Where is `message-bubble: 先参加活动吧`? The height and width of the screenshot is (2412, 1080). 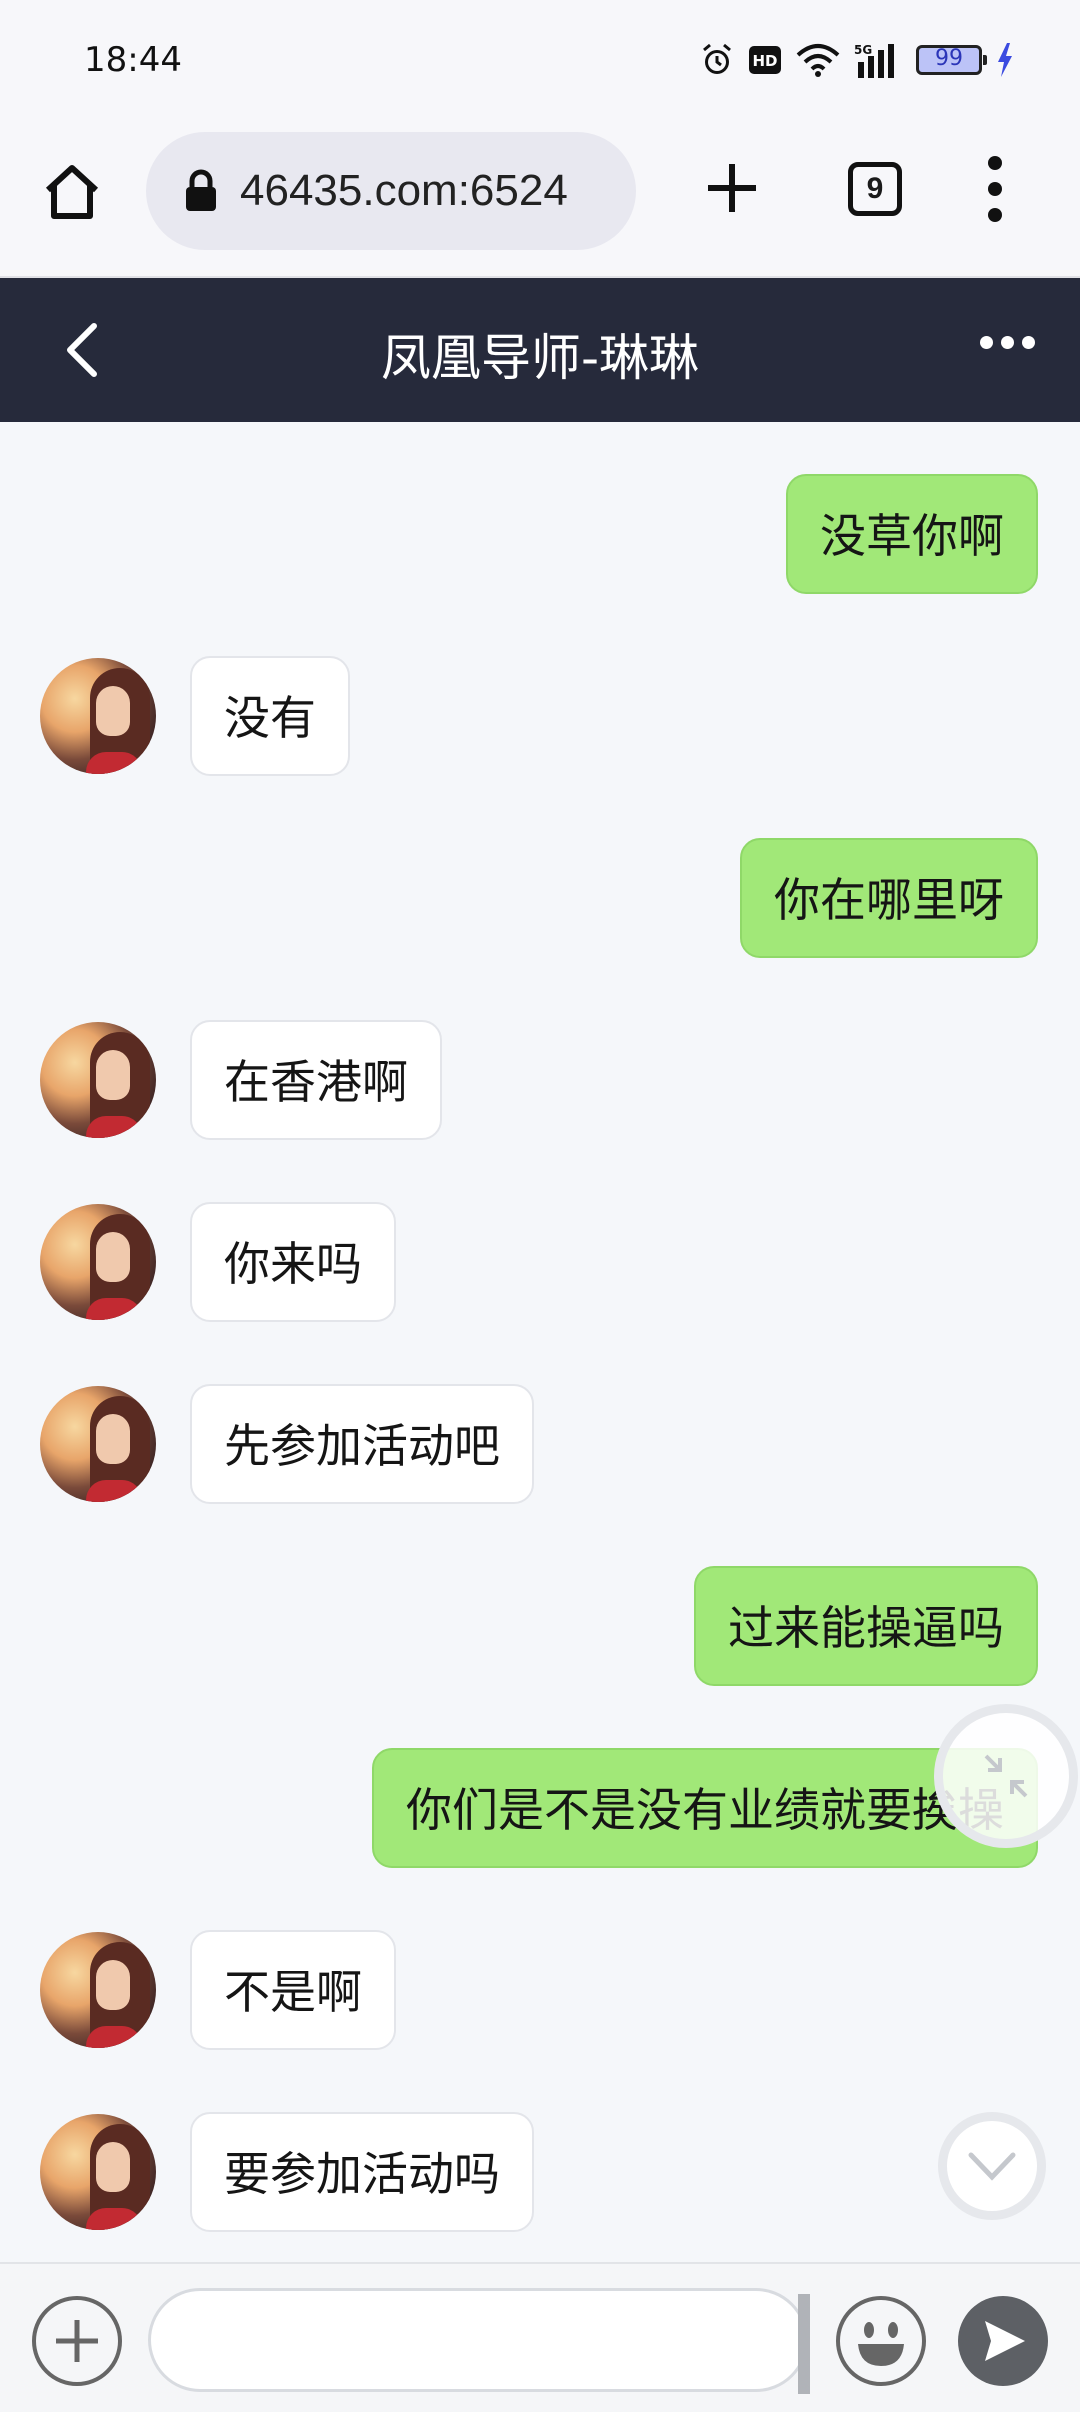
message-bubble: 先参加活动吧 is located at coordinates (362, 1444).